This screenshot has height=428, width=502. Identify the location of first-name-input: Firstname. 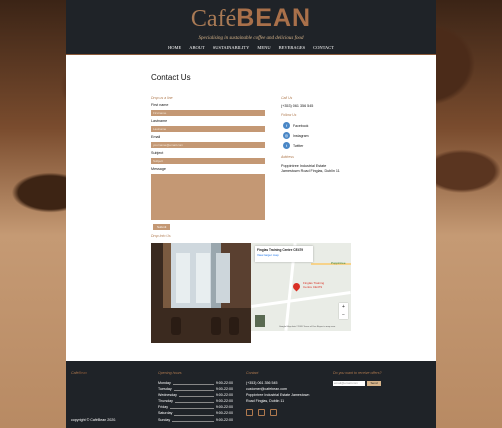
(208, 113).